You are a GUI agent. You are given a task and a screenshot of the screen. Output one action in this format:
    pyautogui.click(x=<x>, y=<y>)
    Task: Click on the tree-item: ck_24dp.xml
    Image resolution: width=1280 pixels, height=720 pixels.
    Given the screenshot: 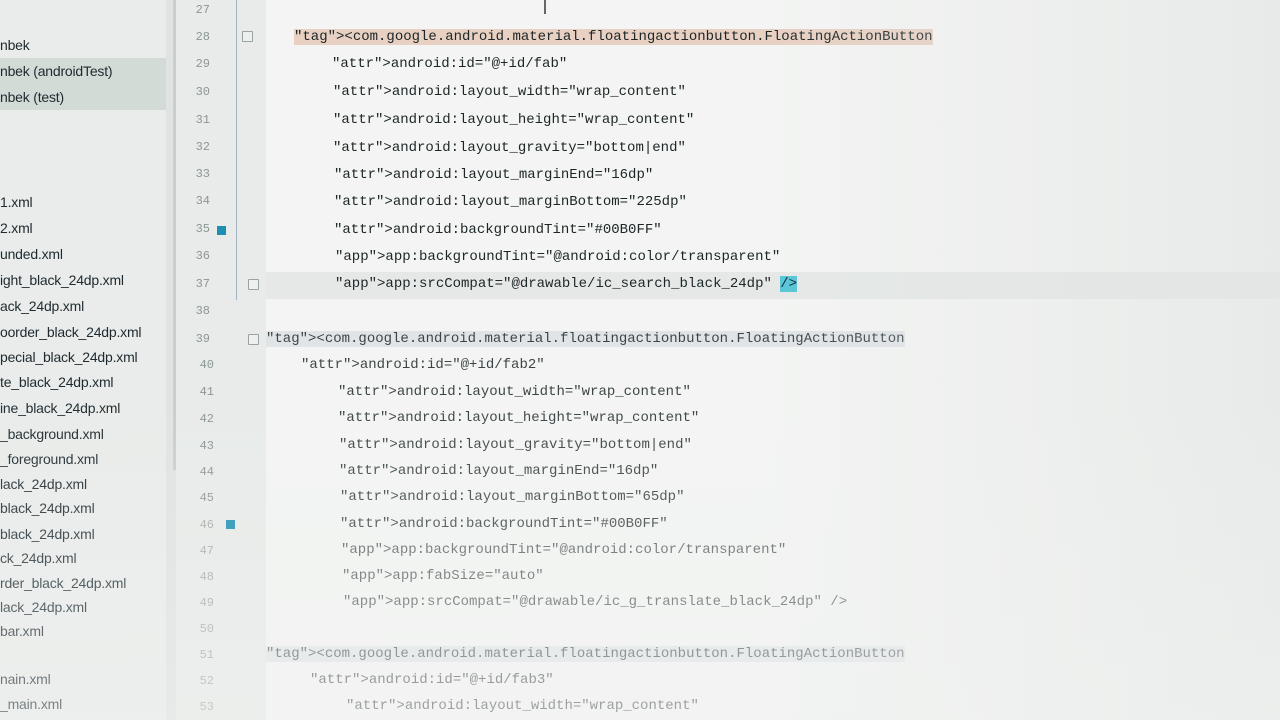 What is the action you would take?
    pyautogui.click(x=38, y=558)
    